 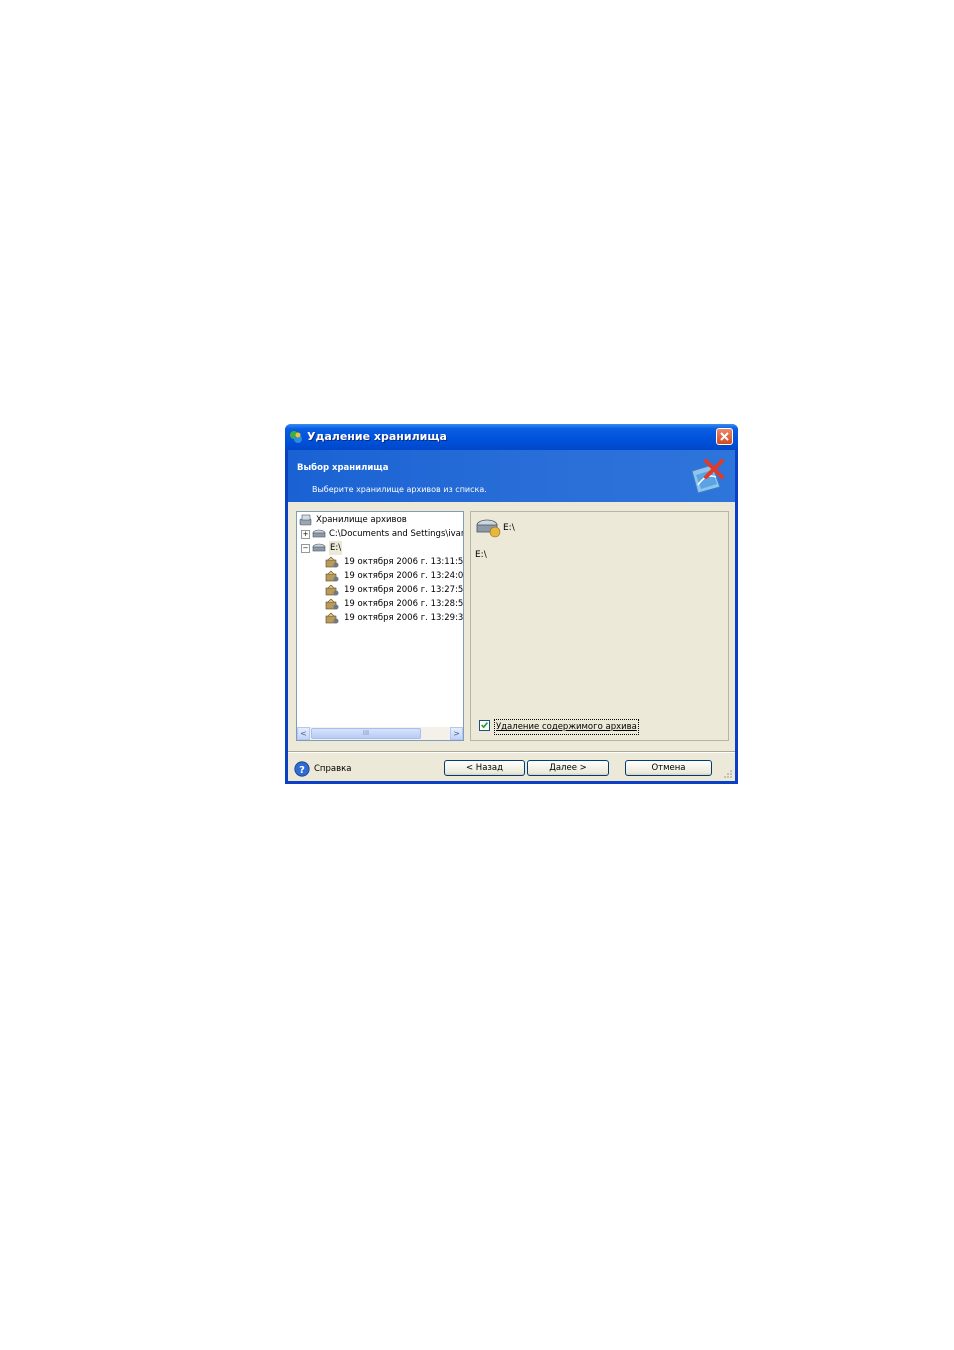 What do you see at coordinates (566, 727) in the screenshot?
I see `delete-contents-label: Удаление содержимого архива` at bounding box center [566, 727].